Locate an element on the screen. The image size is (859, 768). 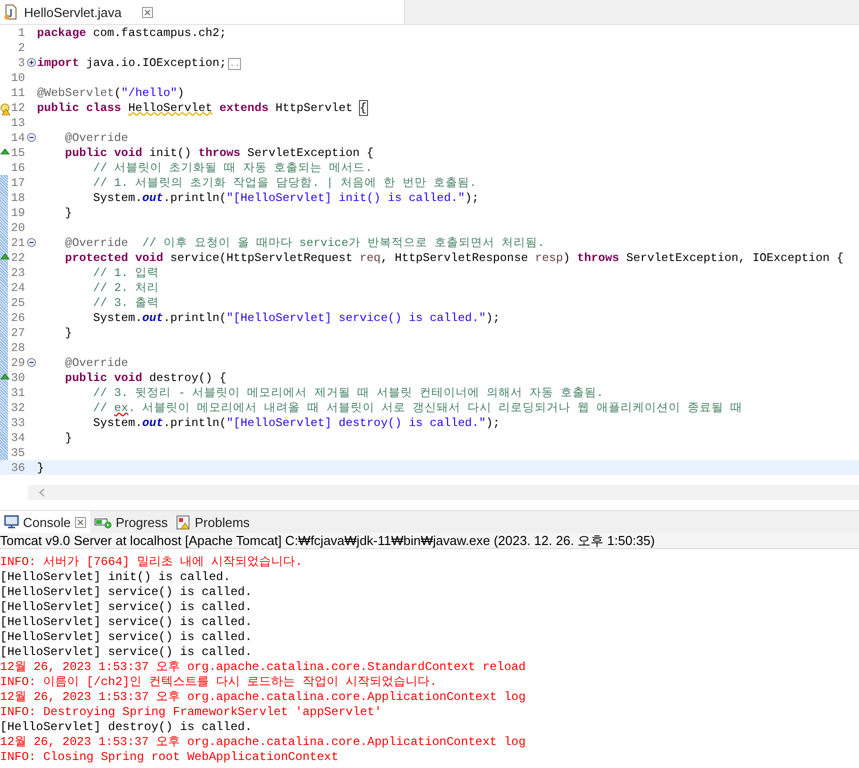
console-line: INFO: Destroying Spring FrameworkServlet 'appServlet' is located at coordinates (191, 712).